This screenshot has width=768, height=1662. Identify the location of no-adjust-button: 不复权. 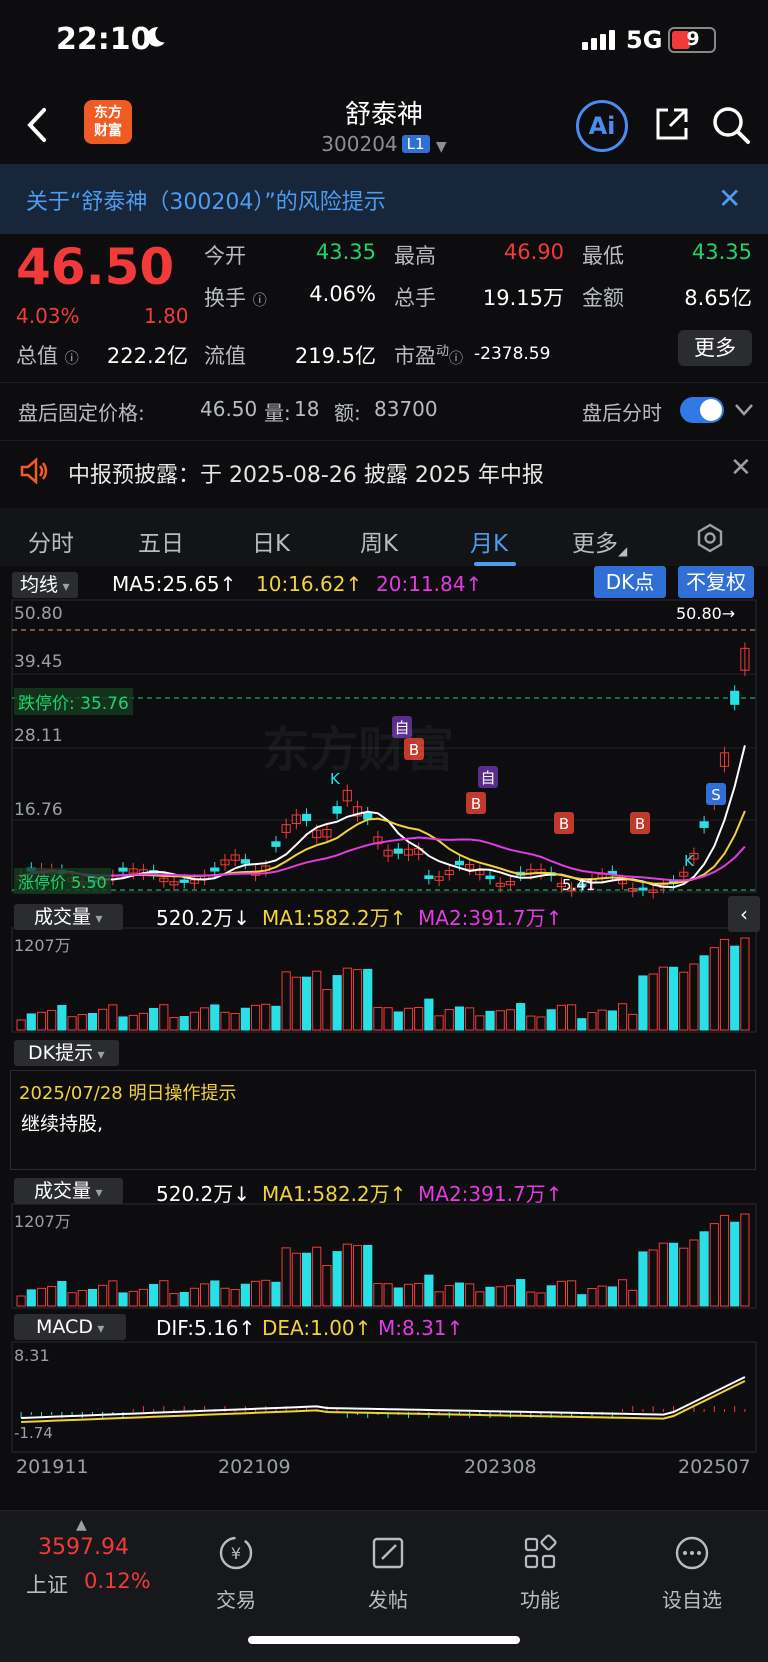
(716, 582).